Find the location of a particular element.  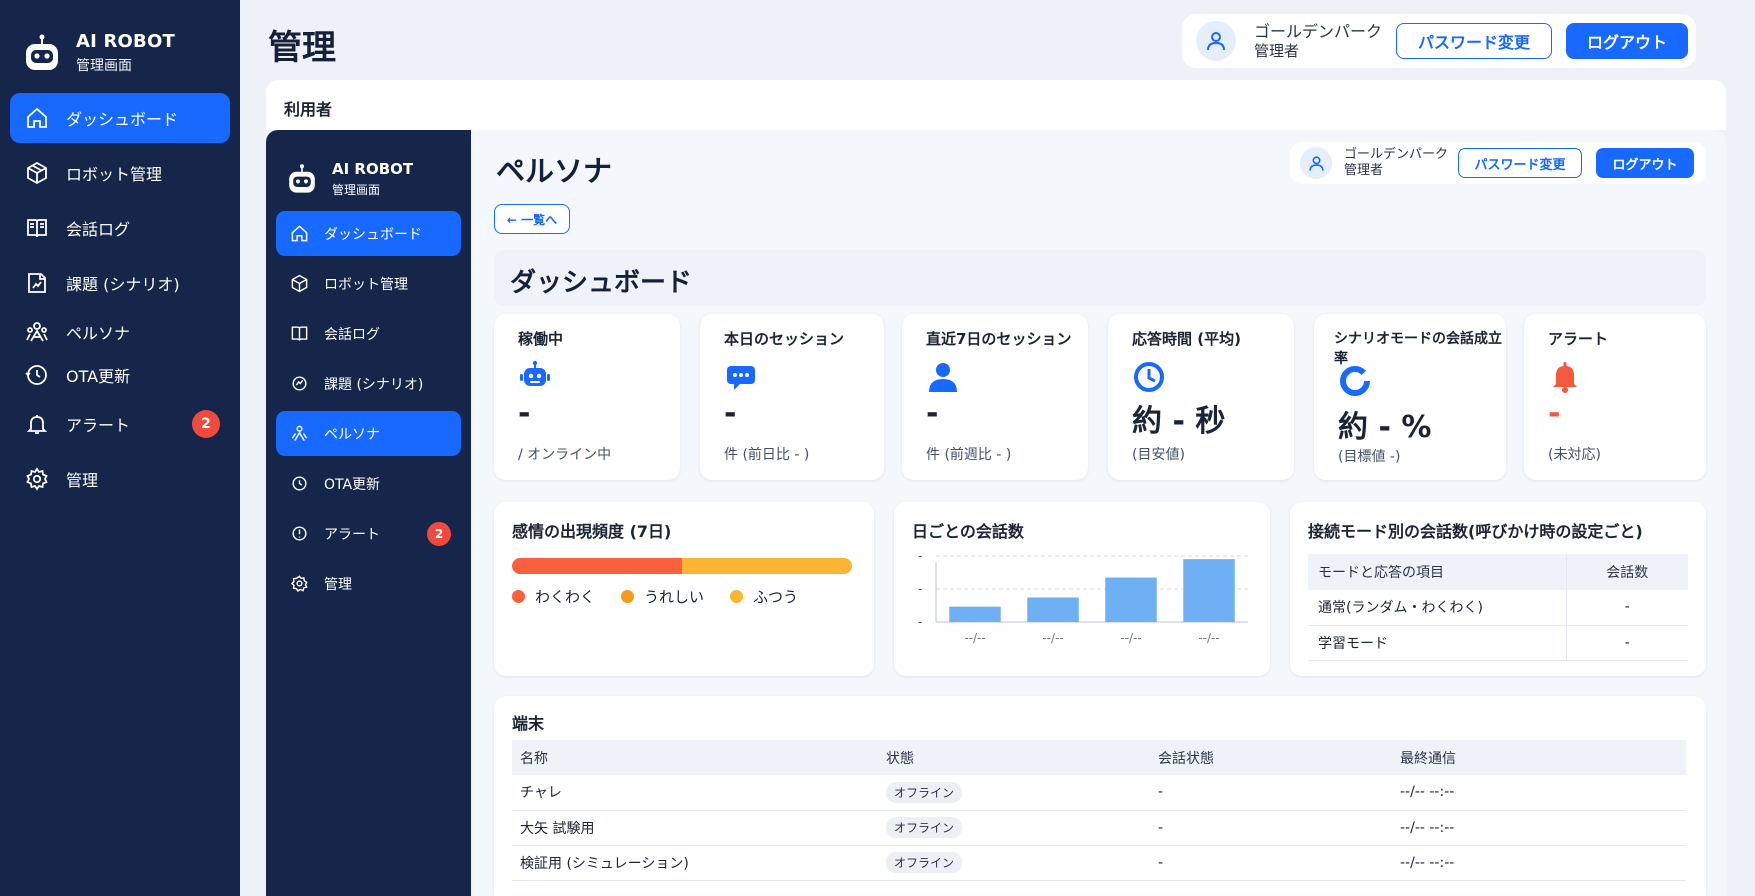

sidebar-item-label: アラート is located at coordinates (352, 534).